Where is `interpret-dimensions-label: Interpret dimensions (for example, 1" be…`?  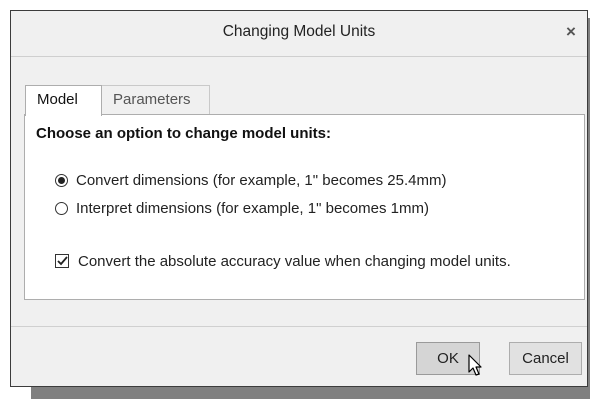
interpret-dimensions-label: Interpret dimensions (for example, 1" be… is located at coordinates (252, 208).